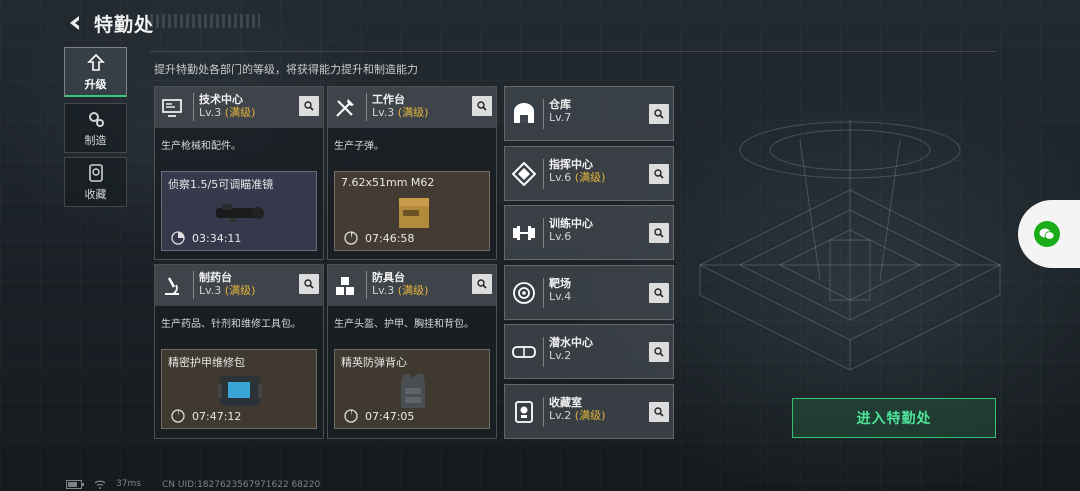 Image resolution: width=1080 pixels, height=491 pixels. Describe the element at coordinates (124, 24) in the screenshot. I see `page-title: 特勤处` at that location.